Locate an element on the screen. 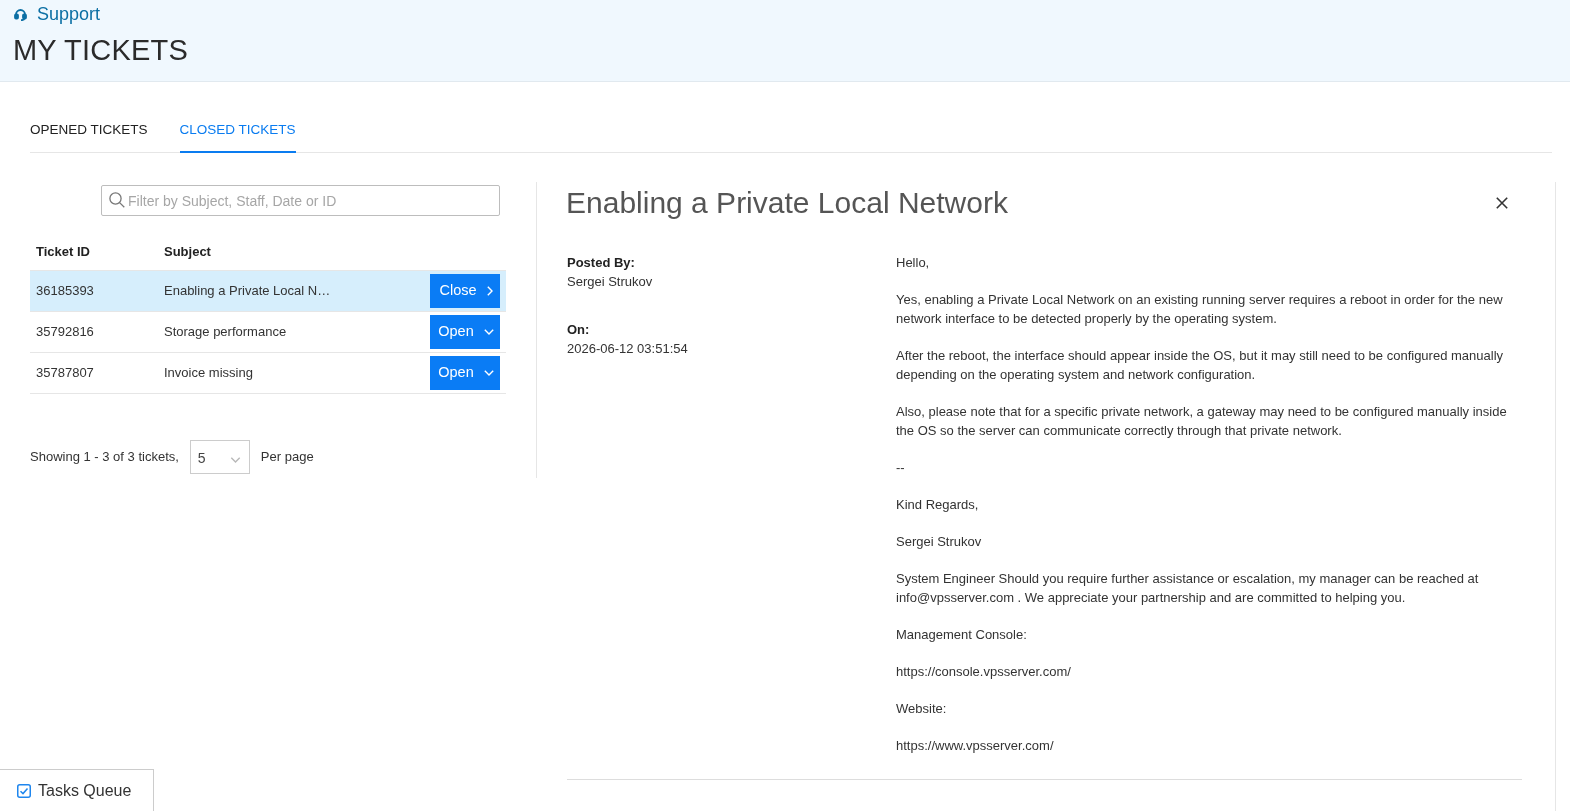 The image size is (1570, 811). subject-cell-text: Storage performance is located at coordinates (225, 332).